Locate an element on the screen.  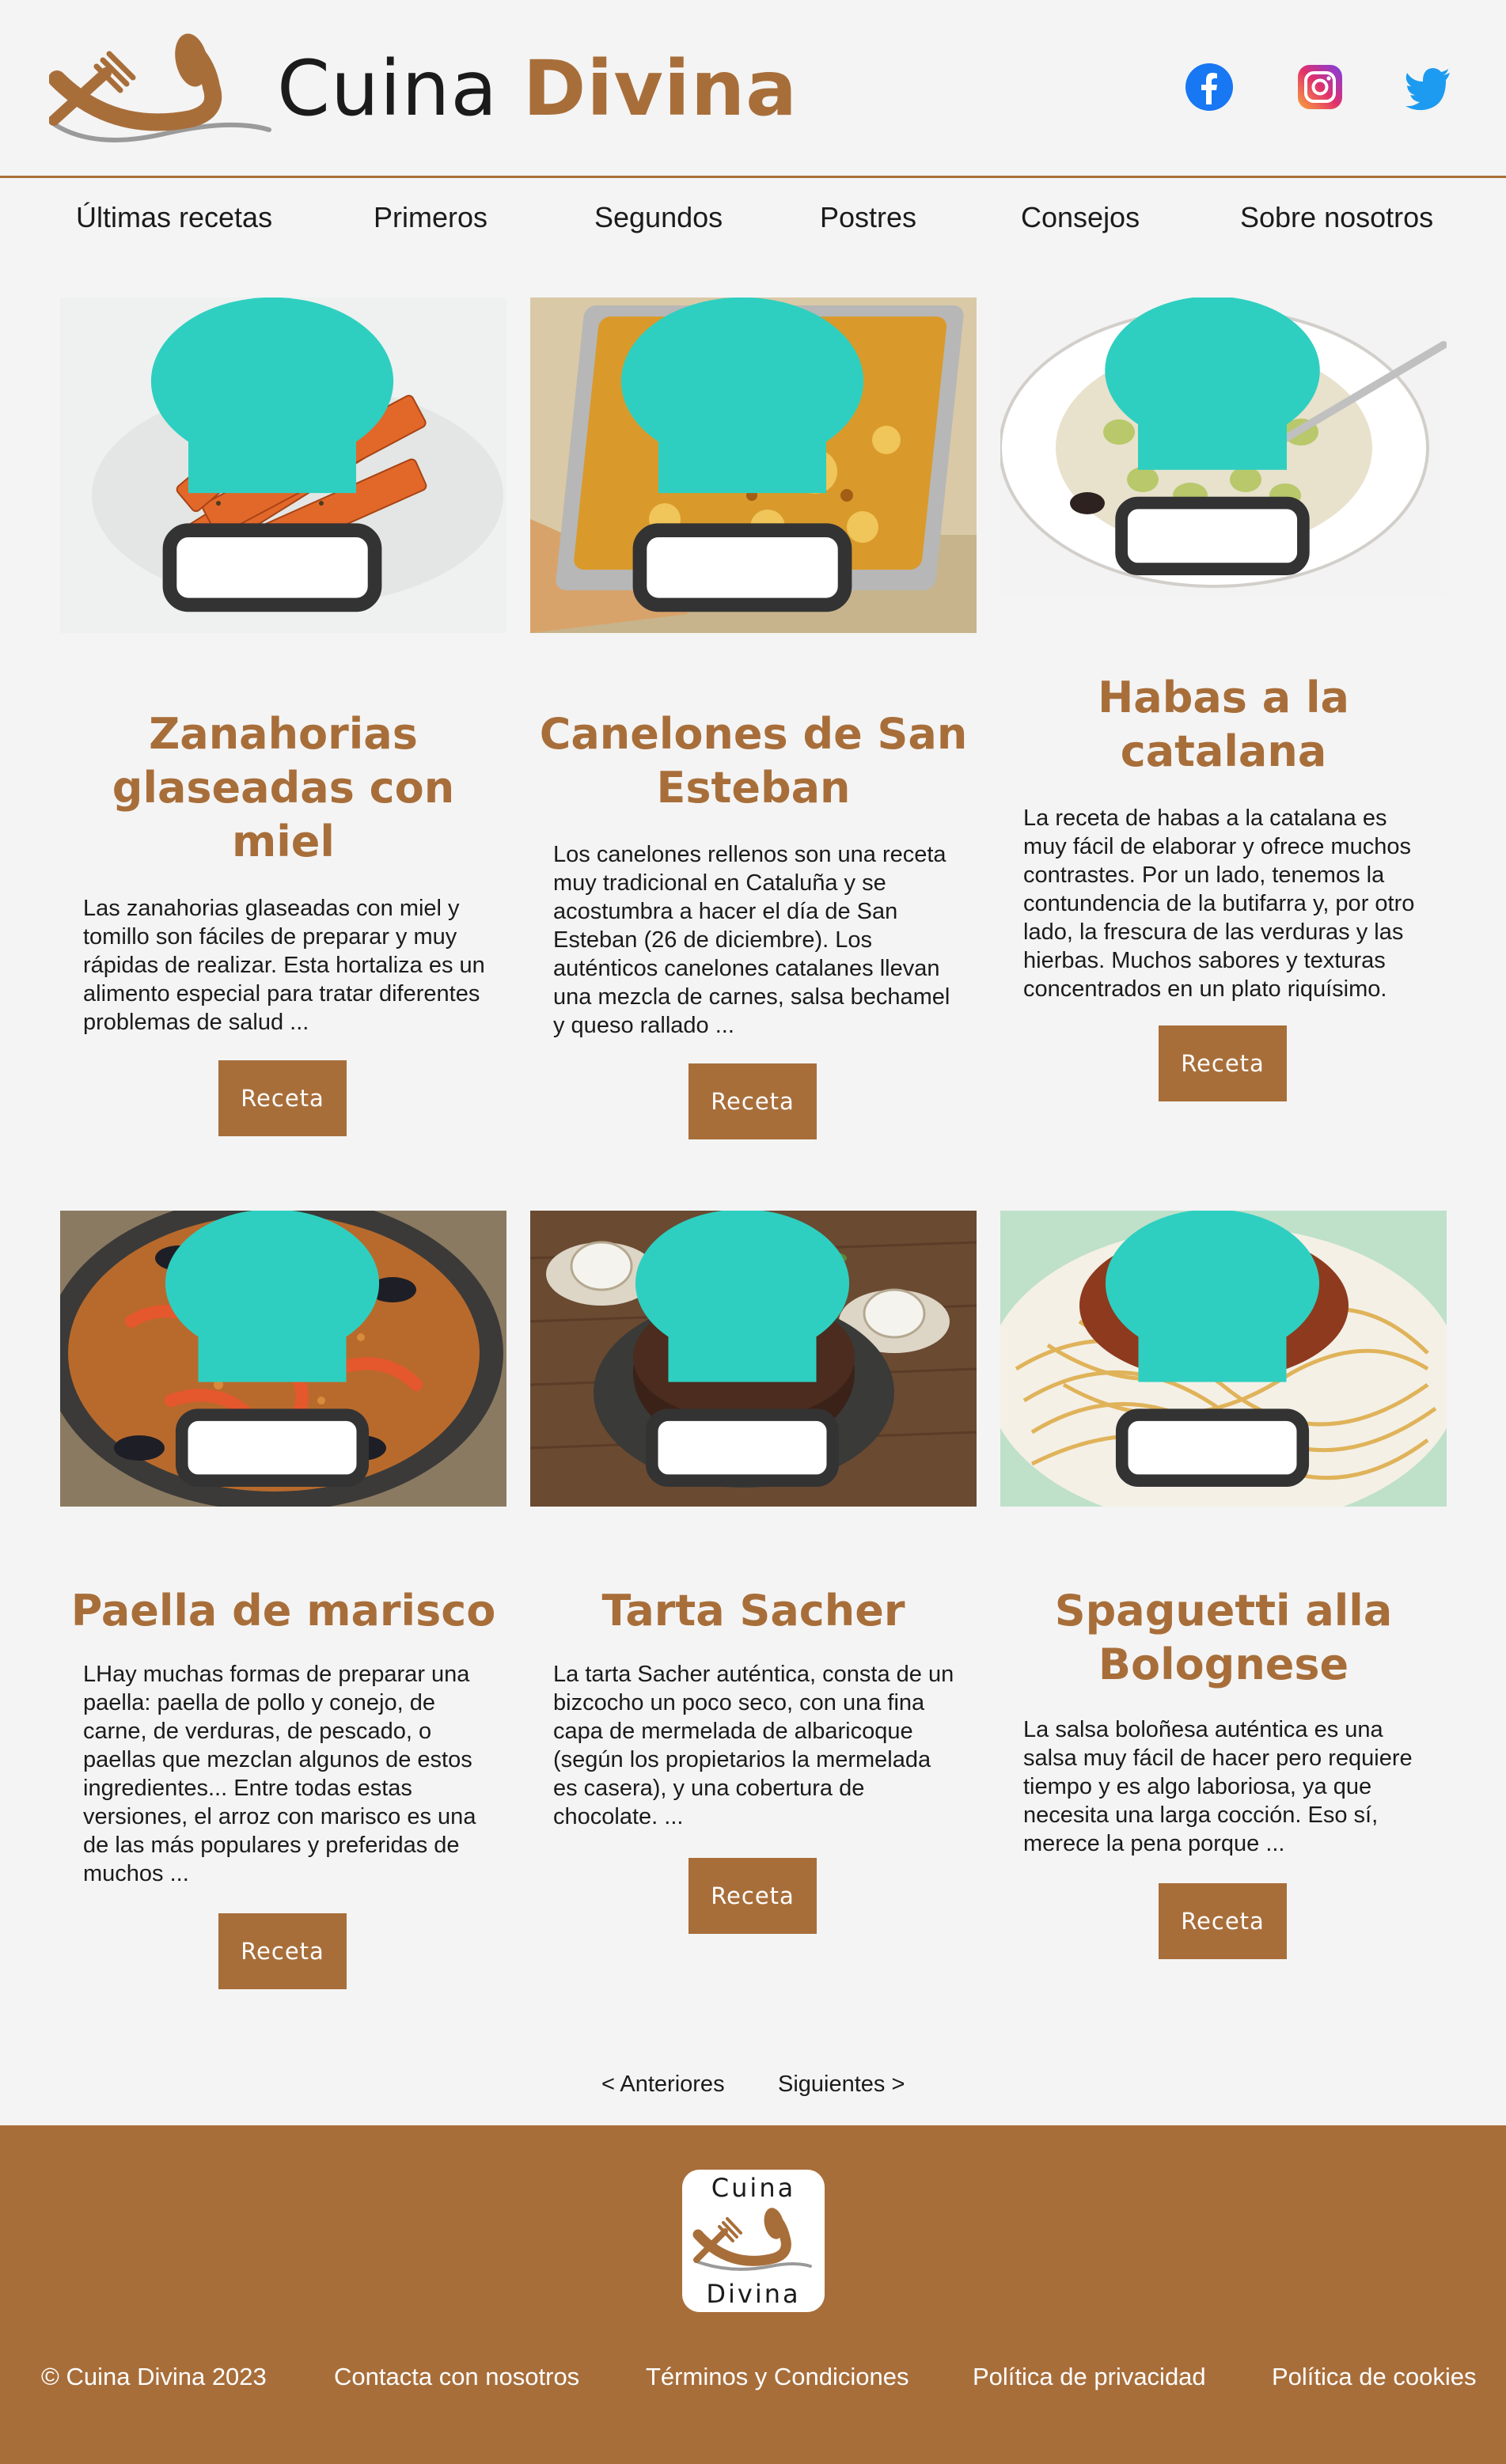
facebook-icon is located at coordinates (1209, 87).